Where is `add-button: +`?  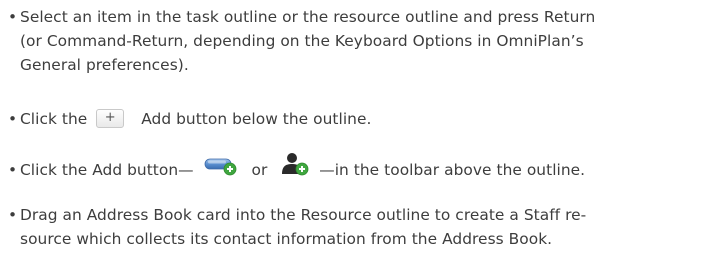
add-button: + is located at coordinates (110, 118).